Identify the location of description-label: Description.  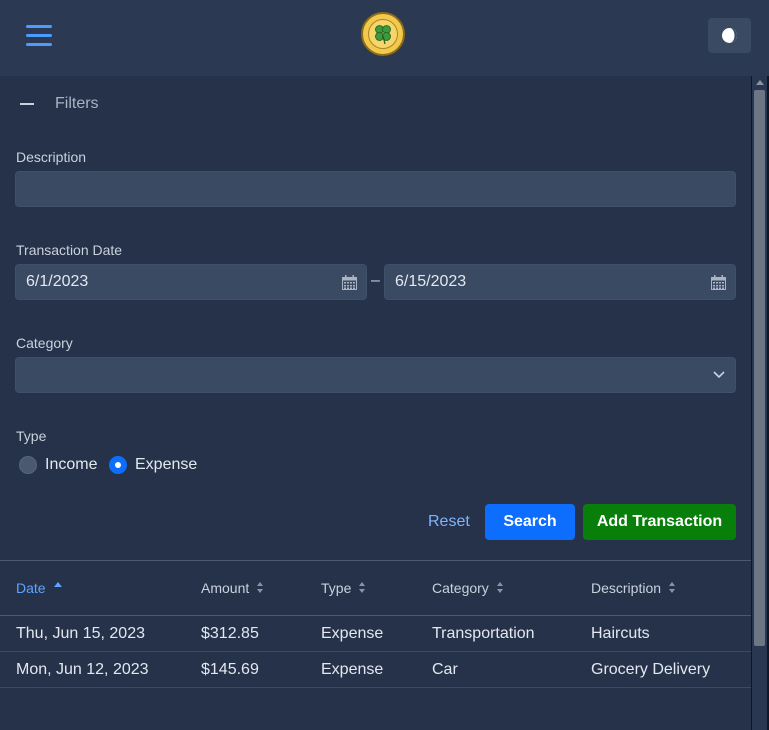
(51, 157).